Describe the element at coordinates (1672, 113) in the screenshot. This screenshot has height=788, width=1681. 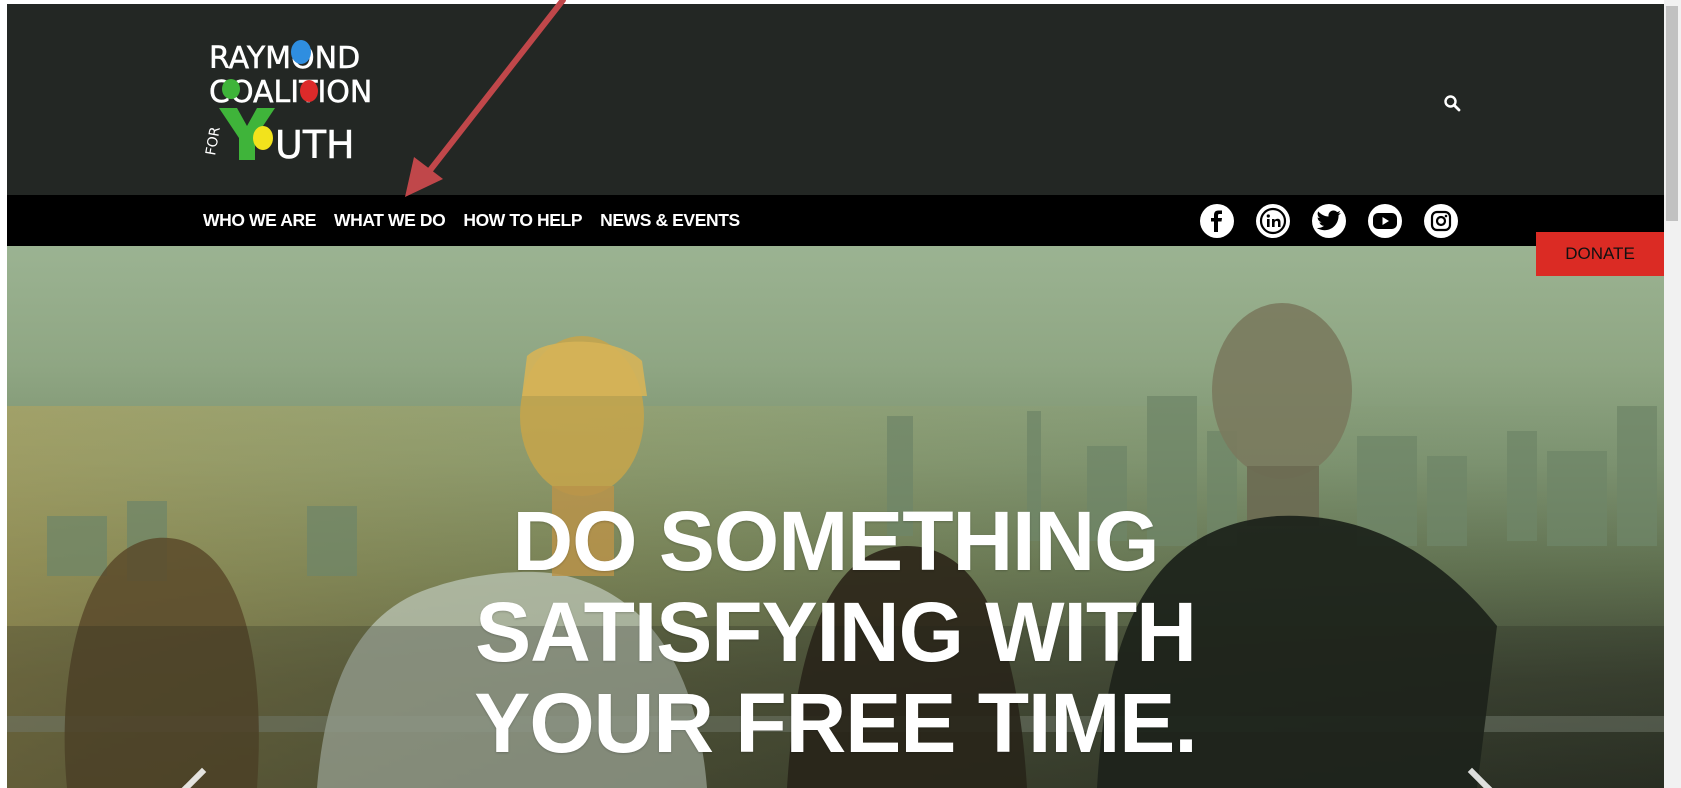
I see `scrollbar-thumb` at that location.